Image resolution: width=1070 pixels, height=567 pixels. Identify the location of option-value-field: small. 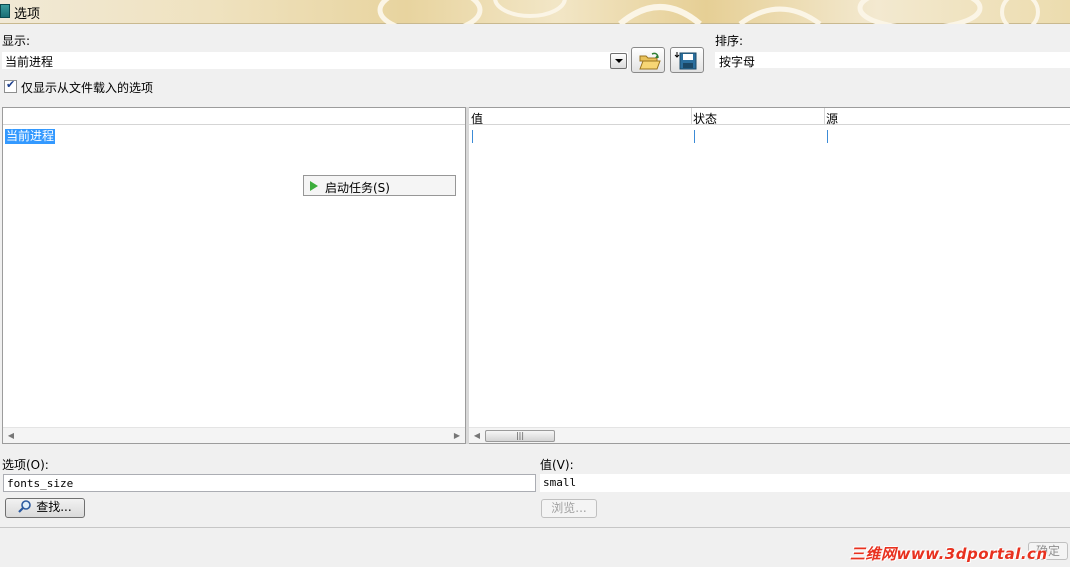
(805, 483).